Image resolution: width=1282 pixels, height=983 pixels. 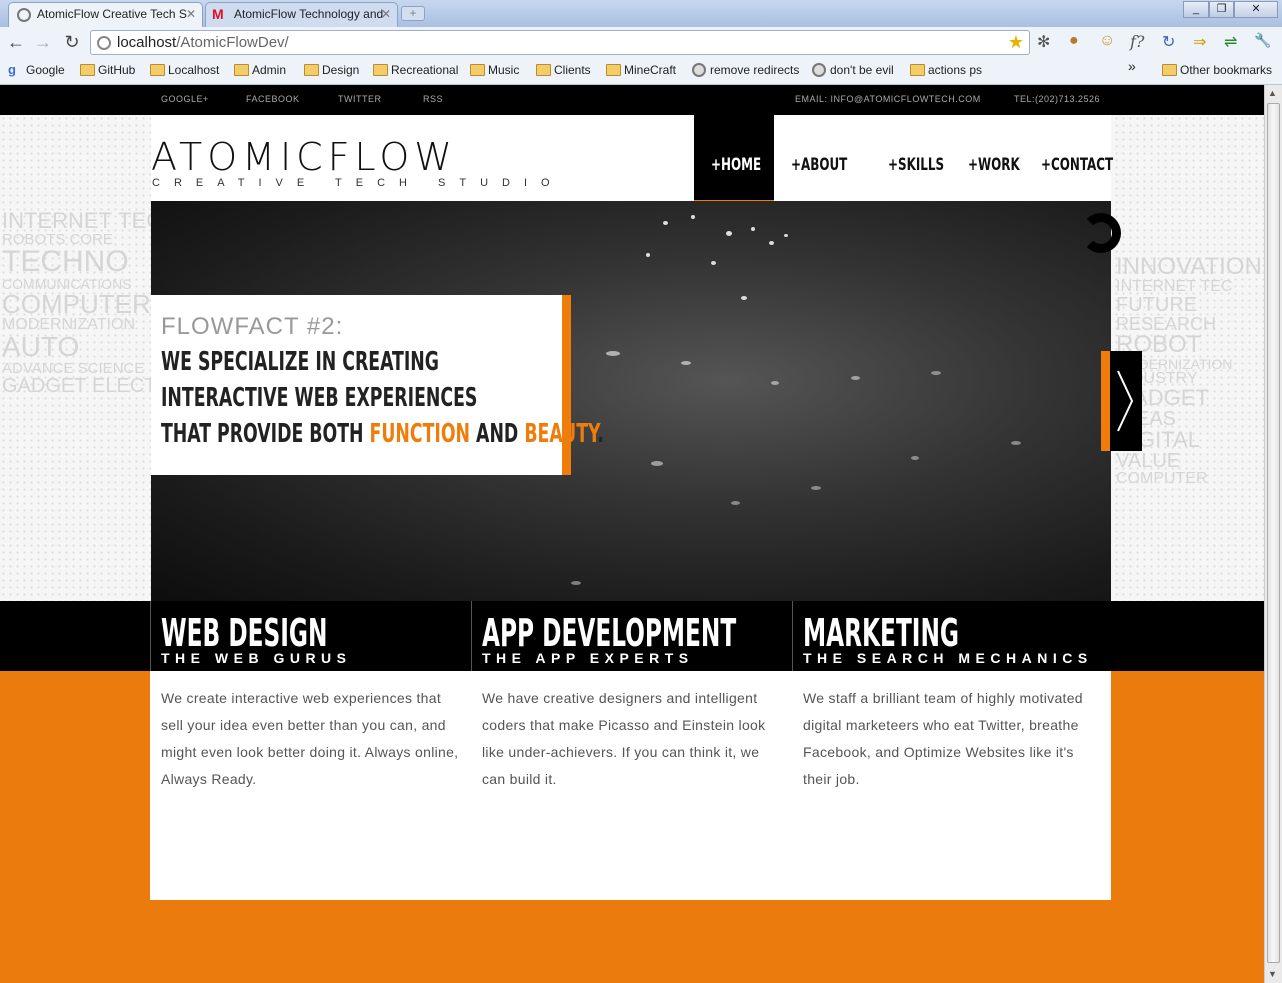 I want to click on tab-atomicflow-creative: AtomicFlow Creative Tech S ✕, so click(x=105, y=14).